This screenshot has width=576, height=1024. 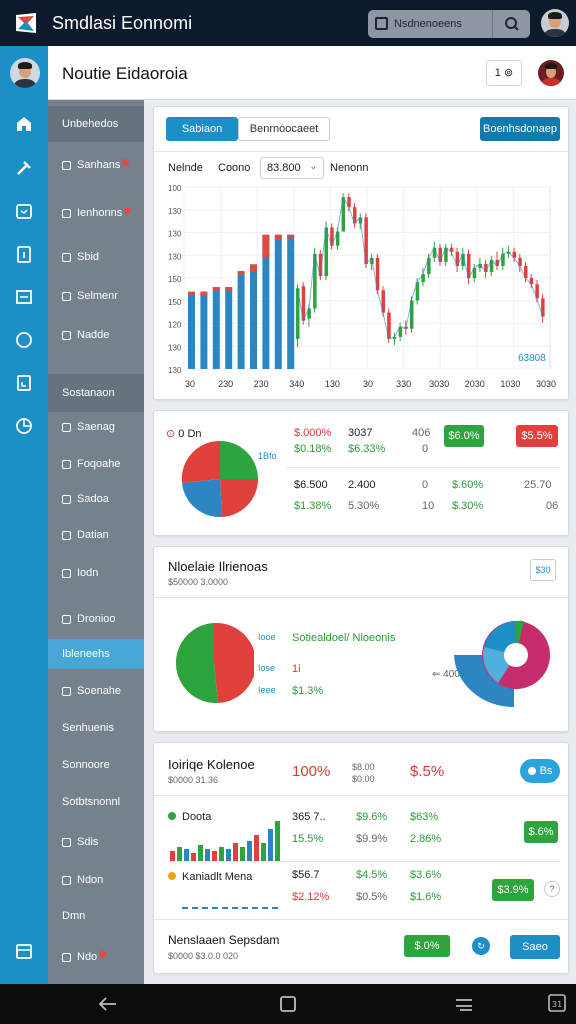 What do you see at coordinates (510, 384) in the screenshot?
I see `x-tick-label: 1030` at bounding box center [510, 384].